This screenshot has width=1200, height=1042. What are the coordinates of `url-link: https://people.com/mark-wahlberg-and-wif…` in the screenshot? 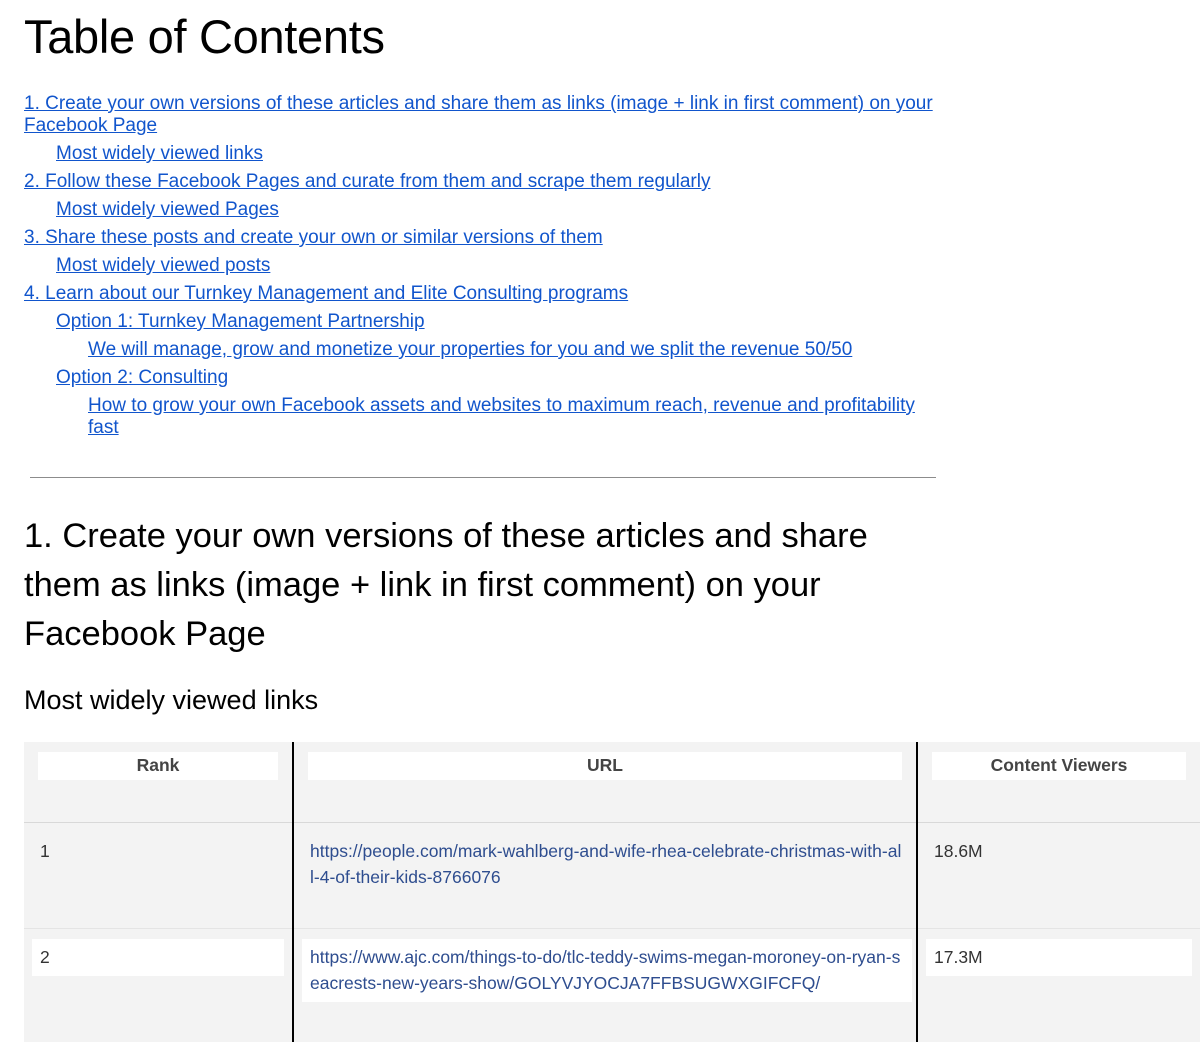 It's located at (605, 864).